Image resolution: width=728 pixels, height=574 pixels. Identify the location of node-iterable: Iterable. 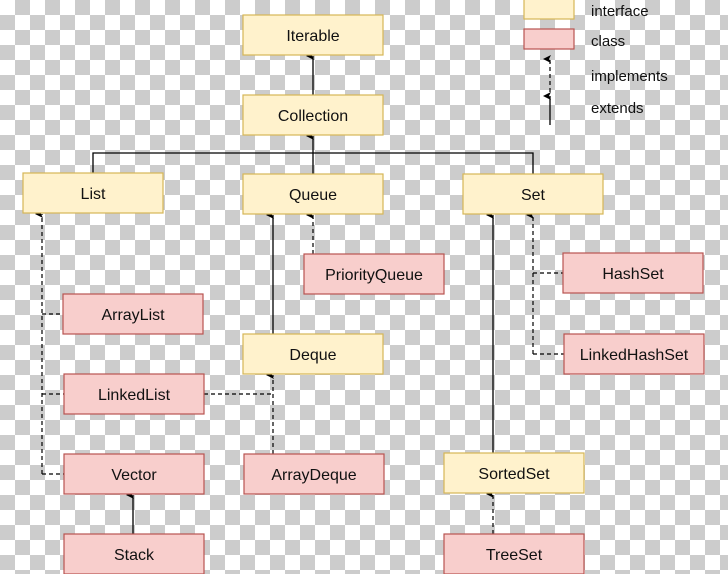
(313, 35).